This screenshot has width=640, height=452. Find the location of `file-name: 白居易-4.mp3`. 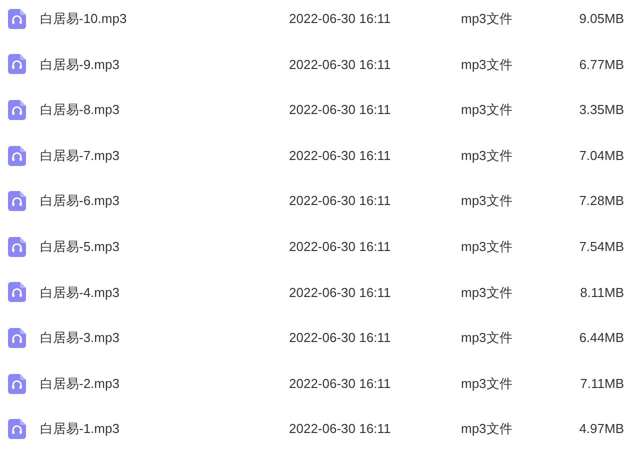

file-name: 白居易-4.mp3 is located at coordinates (150, 292).